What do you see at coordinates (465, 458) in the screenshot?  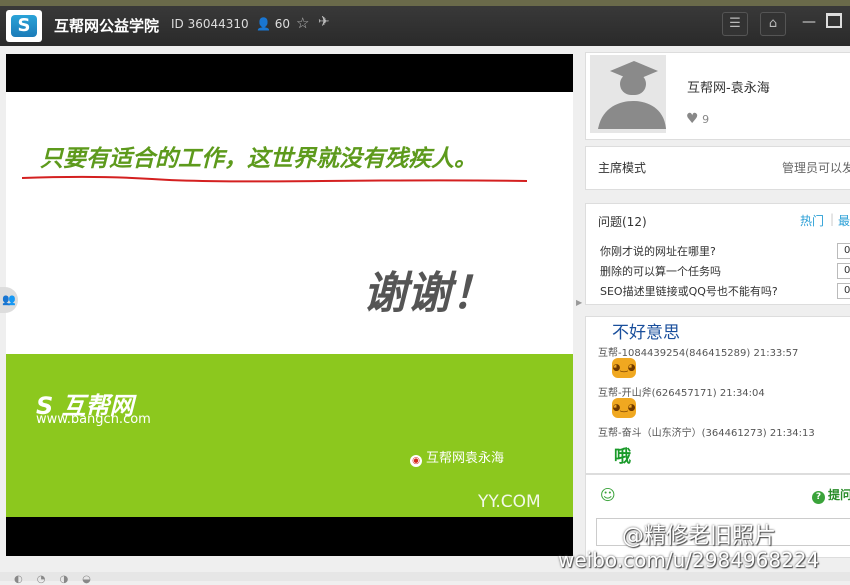 I see `weibo-name: 互帮网袁永海` at bounding box center [465, 458].